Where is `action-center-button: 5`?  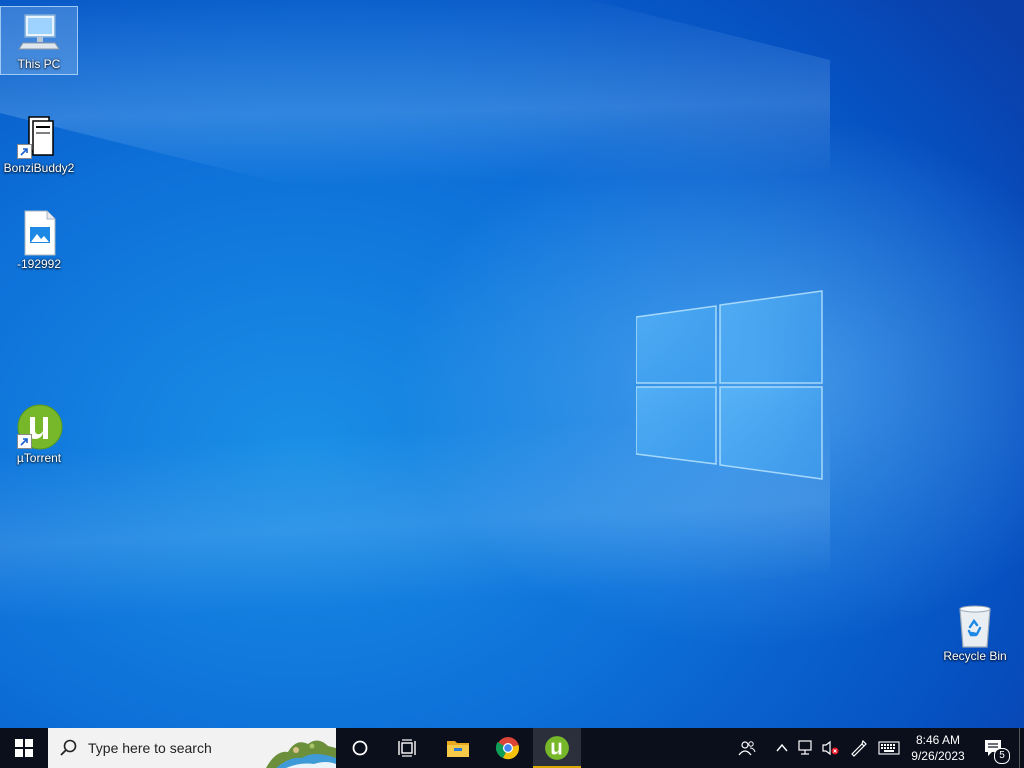 action-center-button: 5 is located at coordinates (994, 748).